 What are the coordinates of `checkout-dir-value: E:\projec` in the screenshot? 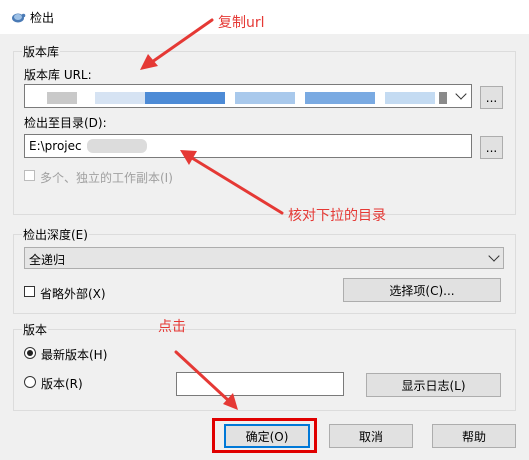 It's located at (55, 146).